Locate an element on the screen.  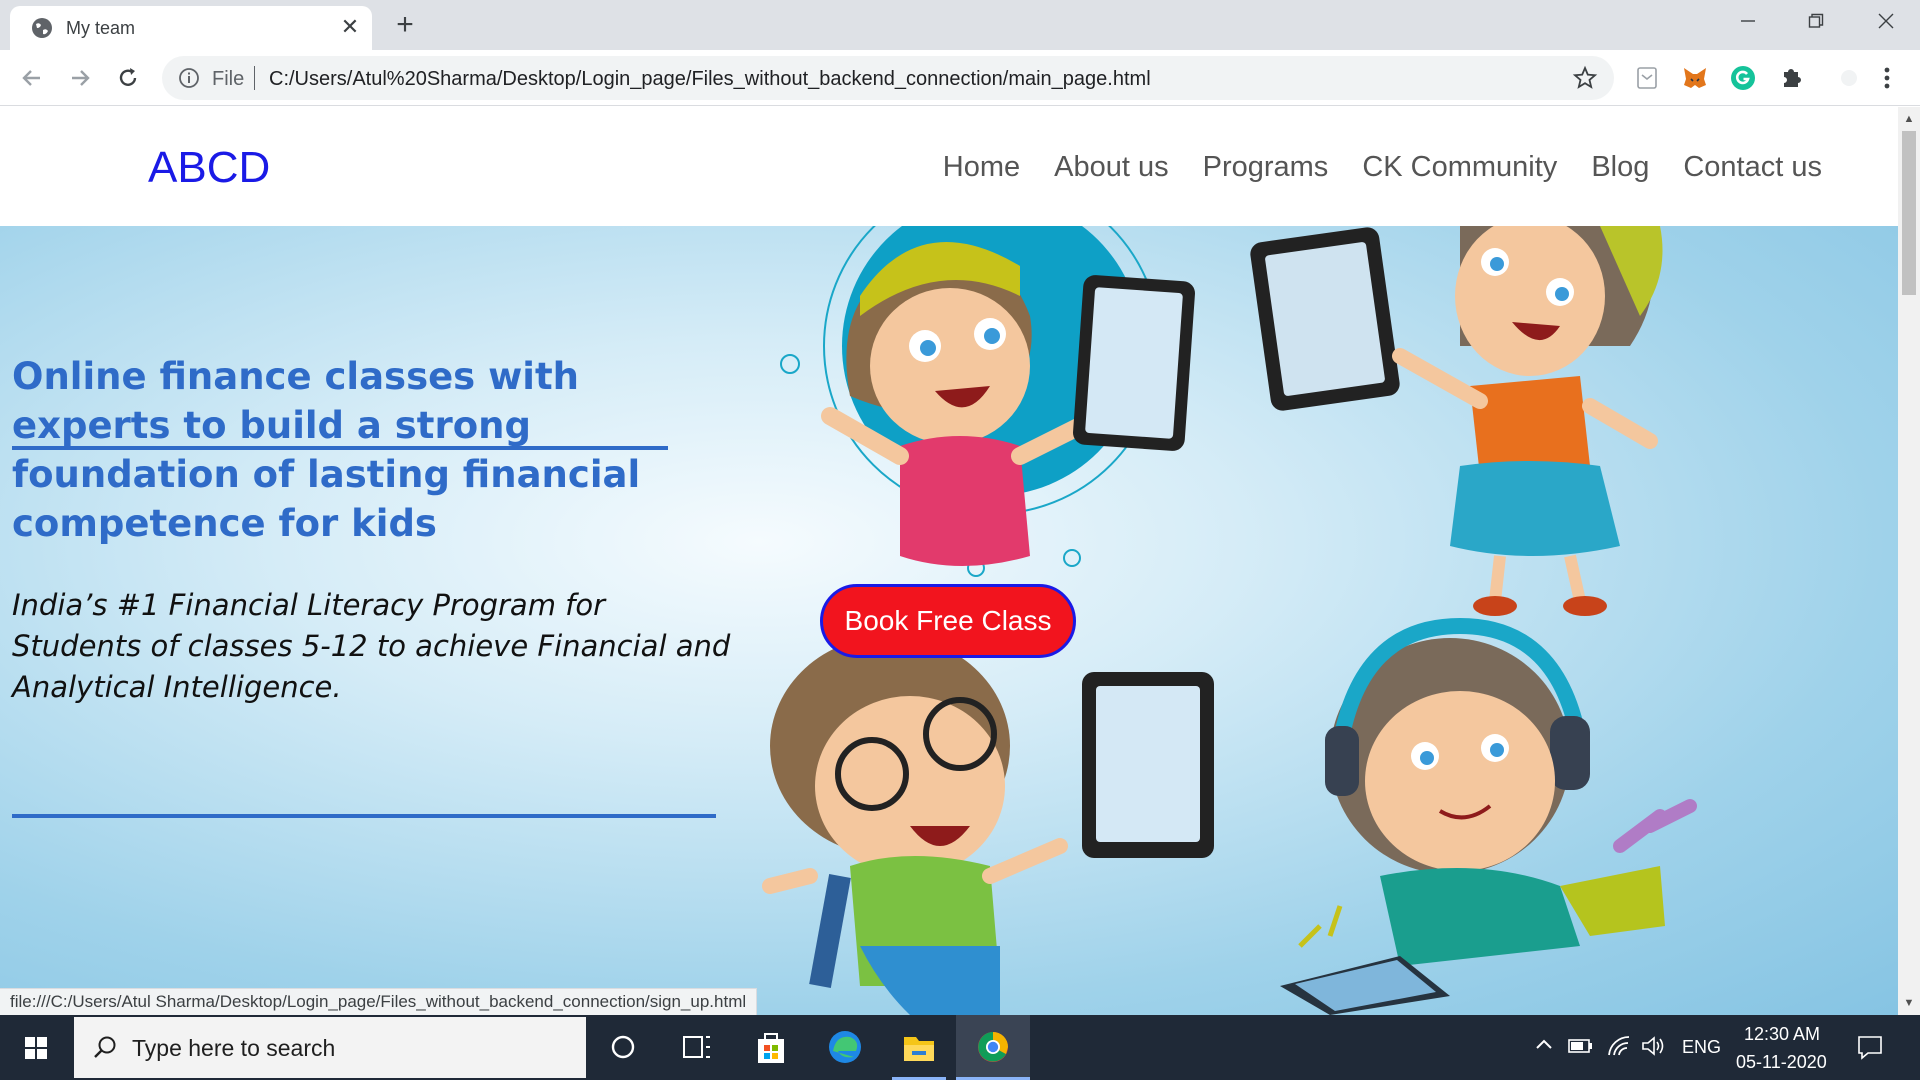
chrome-icon is located at coordinates (993, 1047).